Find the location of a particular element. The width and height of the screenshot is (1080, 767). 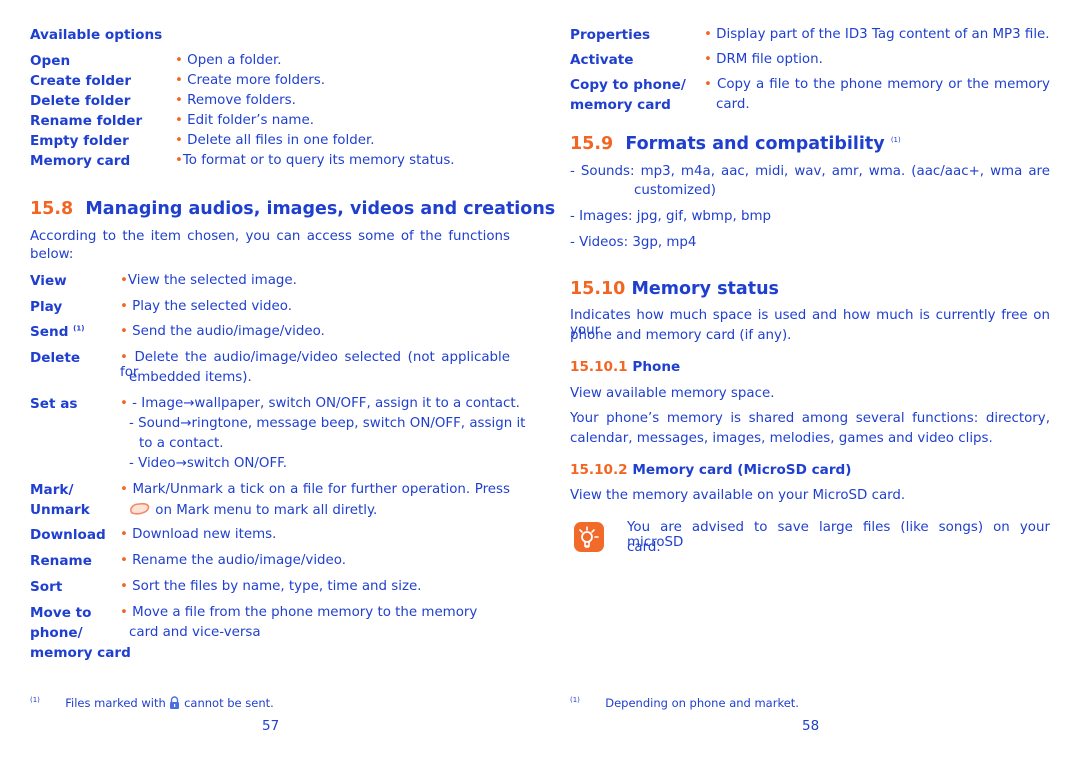

option-term: Delete folder is located at coordinates (80, 101).